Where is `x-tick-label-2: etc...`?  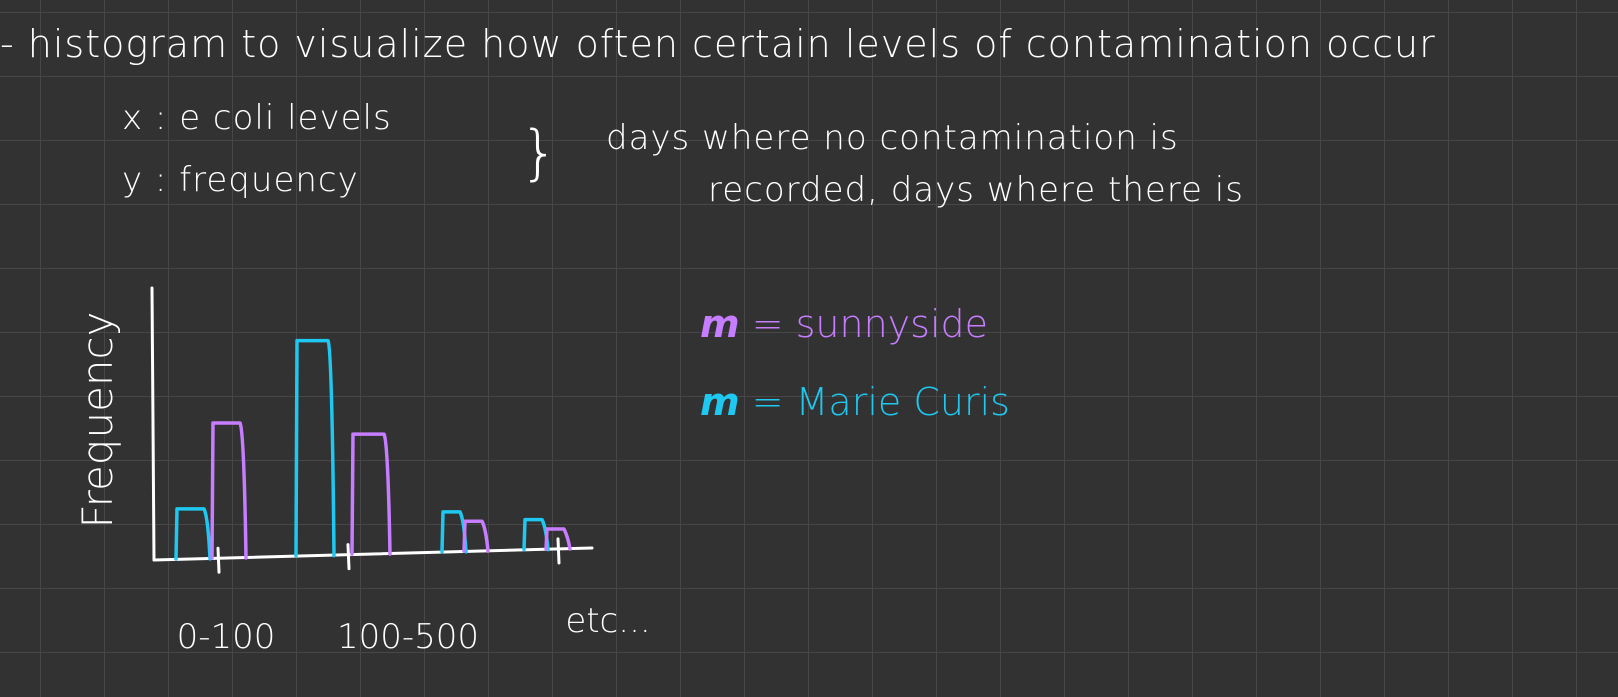
x-tick-label-2: etc... is located at coordinates (607, 621).